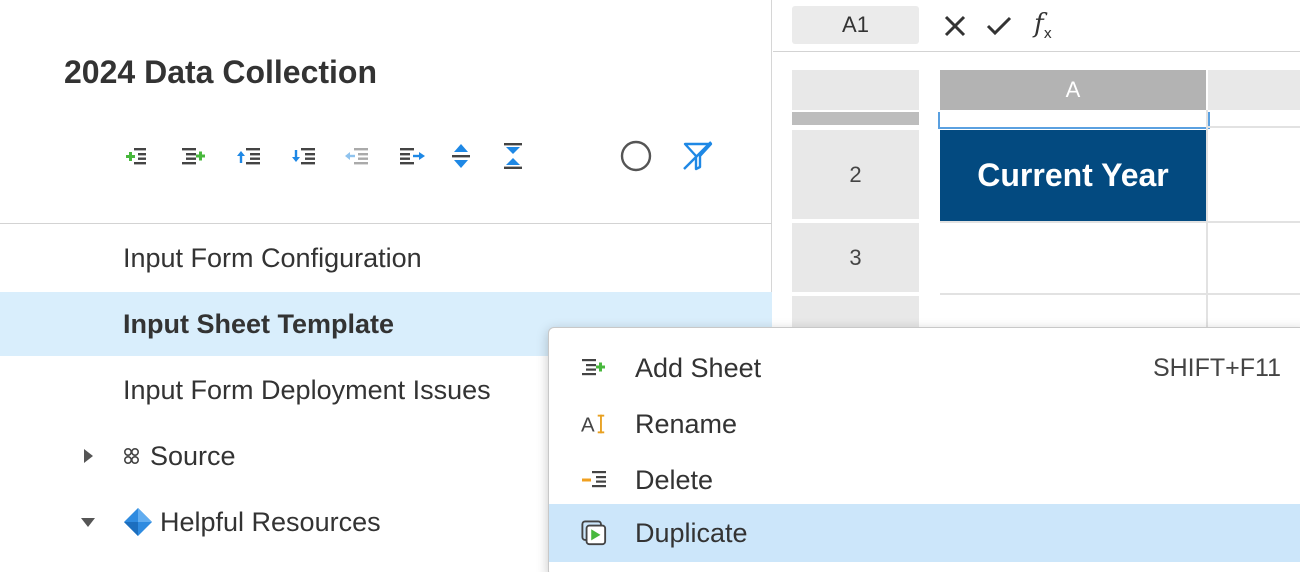 The width and height of the screenshot is (1300, 572). I want to click on menu-item-label: Add Sheet, so click(698, 367).